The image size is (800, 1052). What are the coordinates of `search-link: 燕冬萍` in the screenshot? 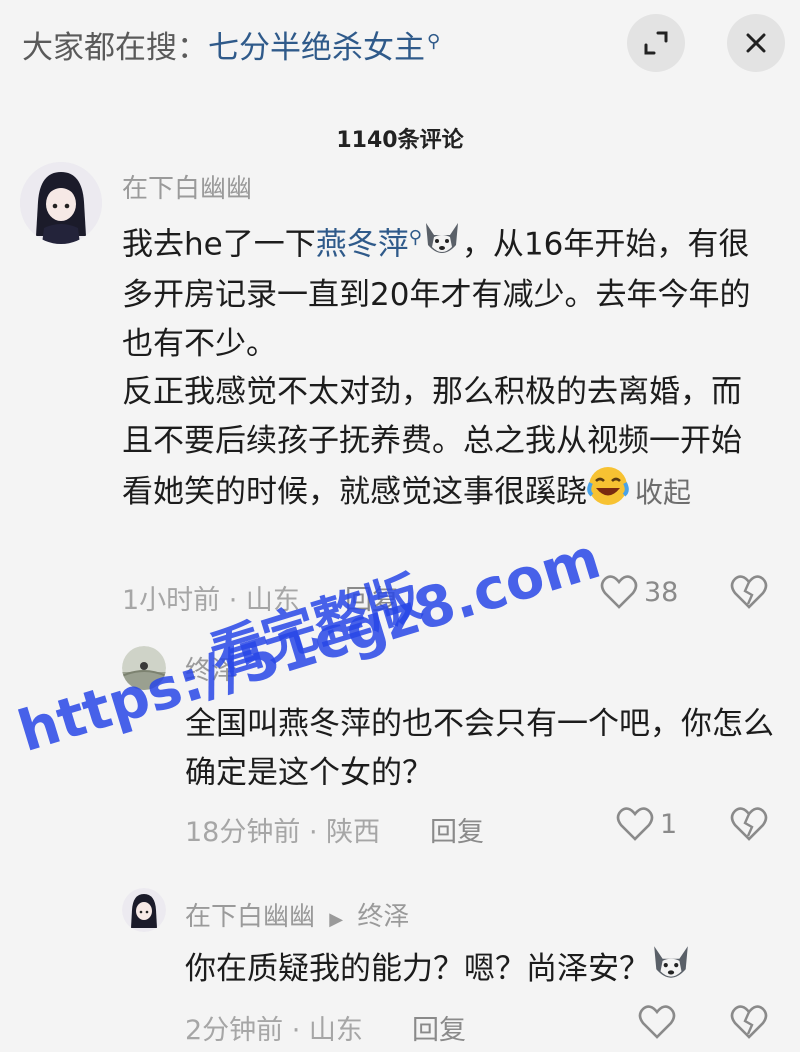 It's located at (362, 244).